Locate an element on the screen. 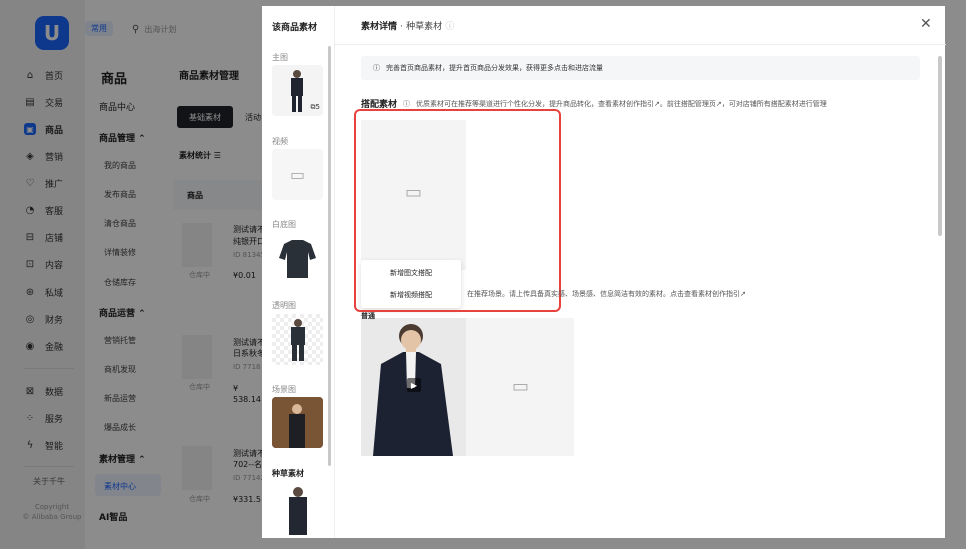 The image size is (966, 549). product-name: 日系秋冬 is located at coordinates (249, 353).